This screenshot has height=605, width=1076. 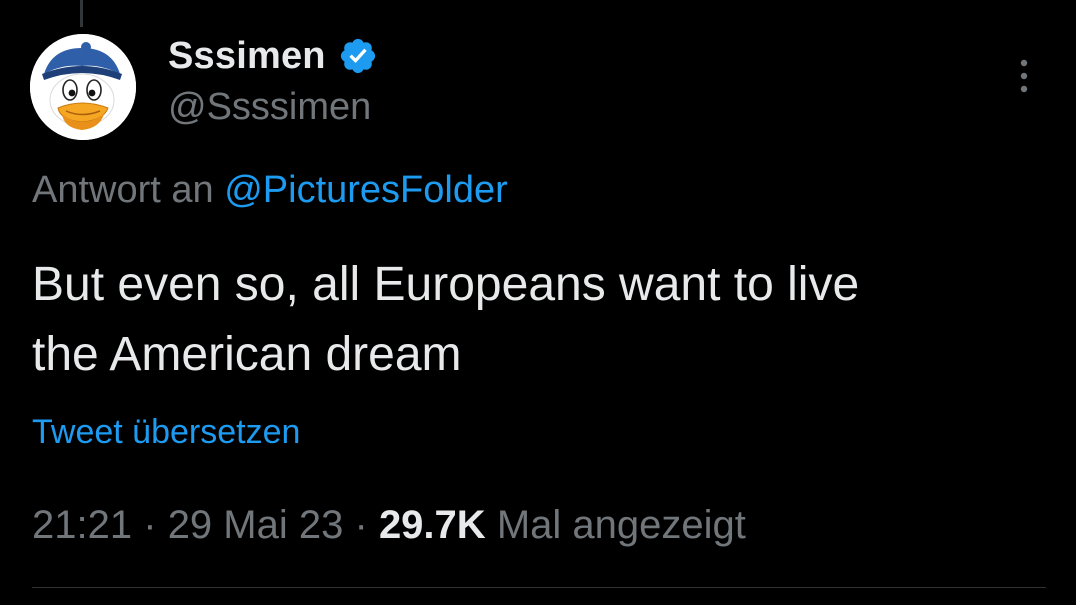 I want to click on divider, so click(x=539, y=587).